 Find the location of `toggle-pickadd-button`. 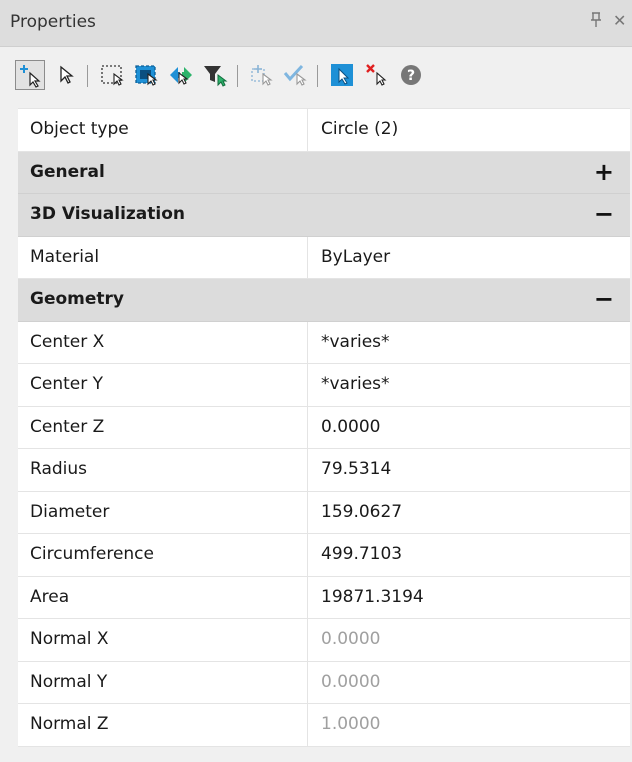

toggle-pickadd-button is located at coordinates (30, 75).